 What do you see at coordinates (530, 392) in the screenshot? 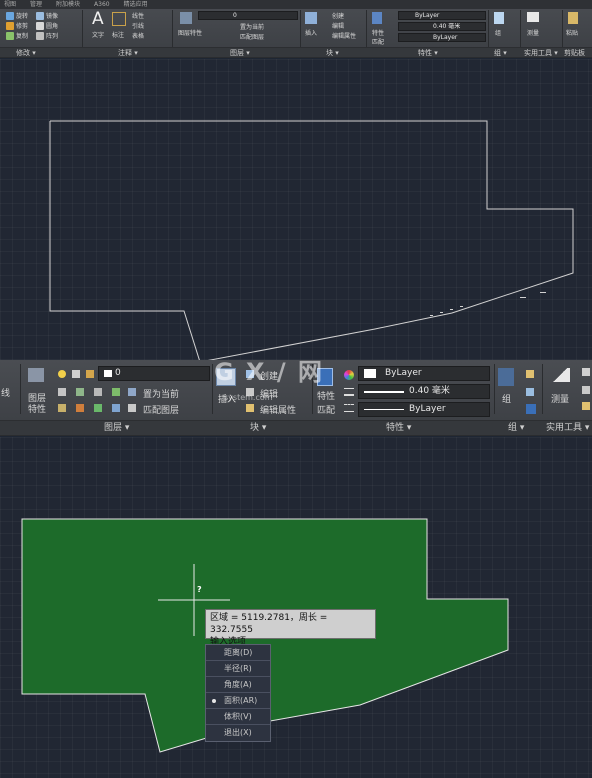
I see `group-tool-2-icon` at bounding box center [530, 392].